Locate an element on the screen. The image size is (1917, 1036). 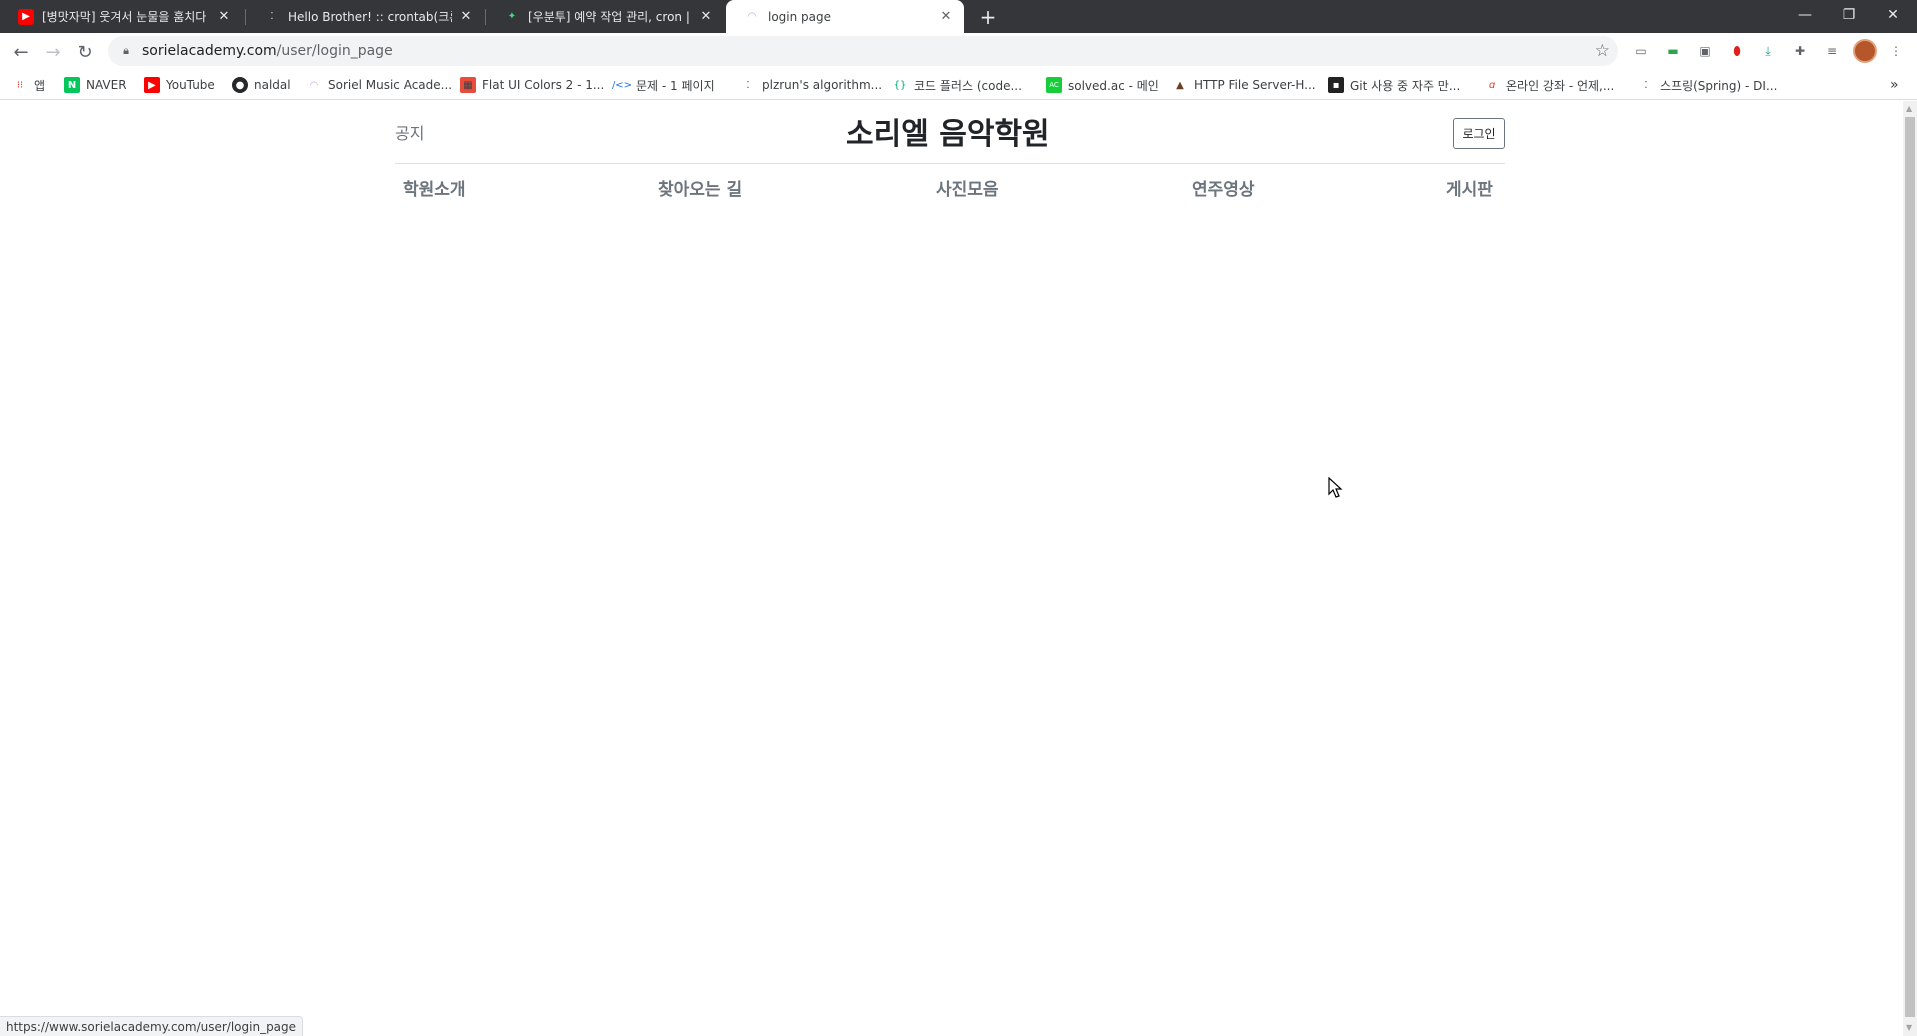
mouse-cursor-icon is located at coordinates (1335, 487).